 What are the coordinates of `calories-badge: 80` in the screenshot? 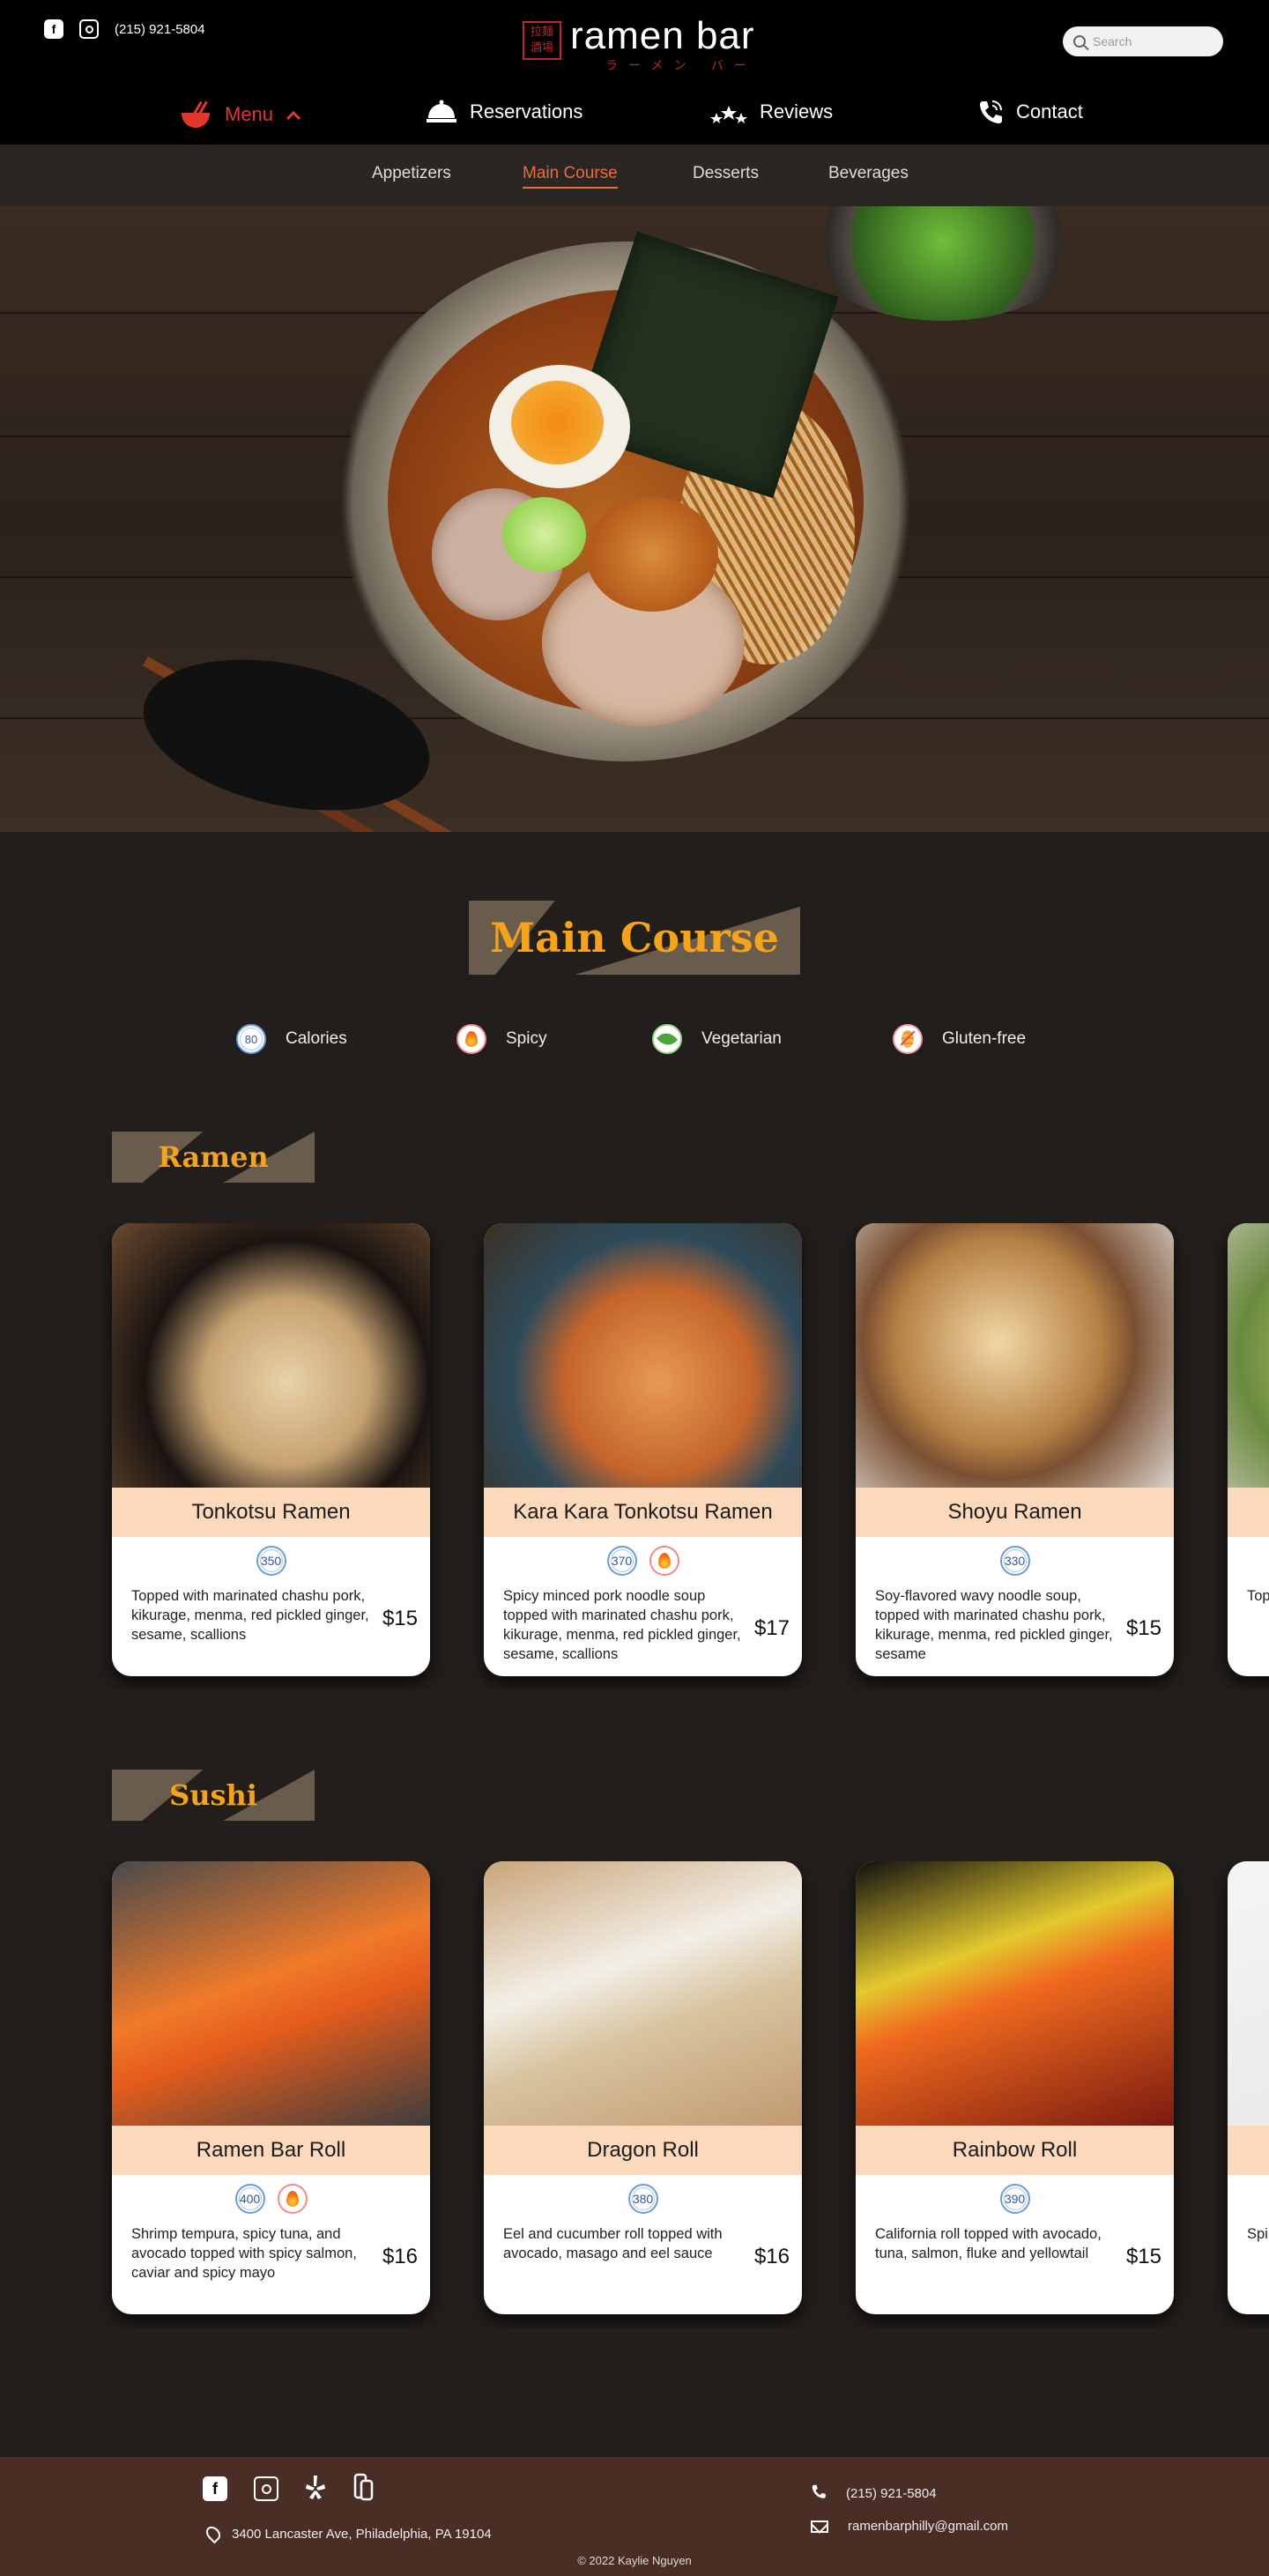 It's located at (251, 1039).